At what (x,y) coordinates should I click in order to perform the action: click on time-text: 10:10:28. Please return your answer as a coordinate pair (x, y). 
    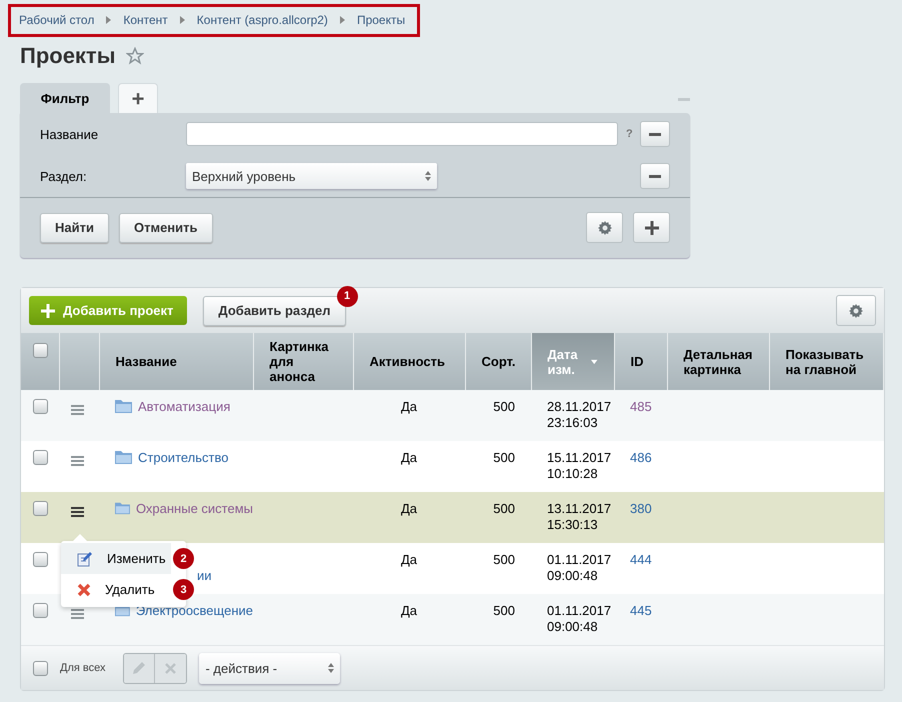
    Looking at the image, I should click on (572, 474).